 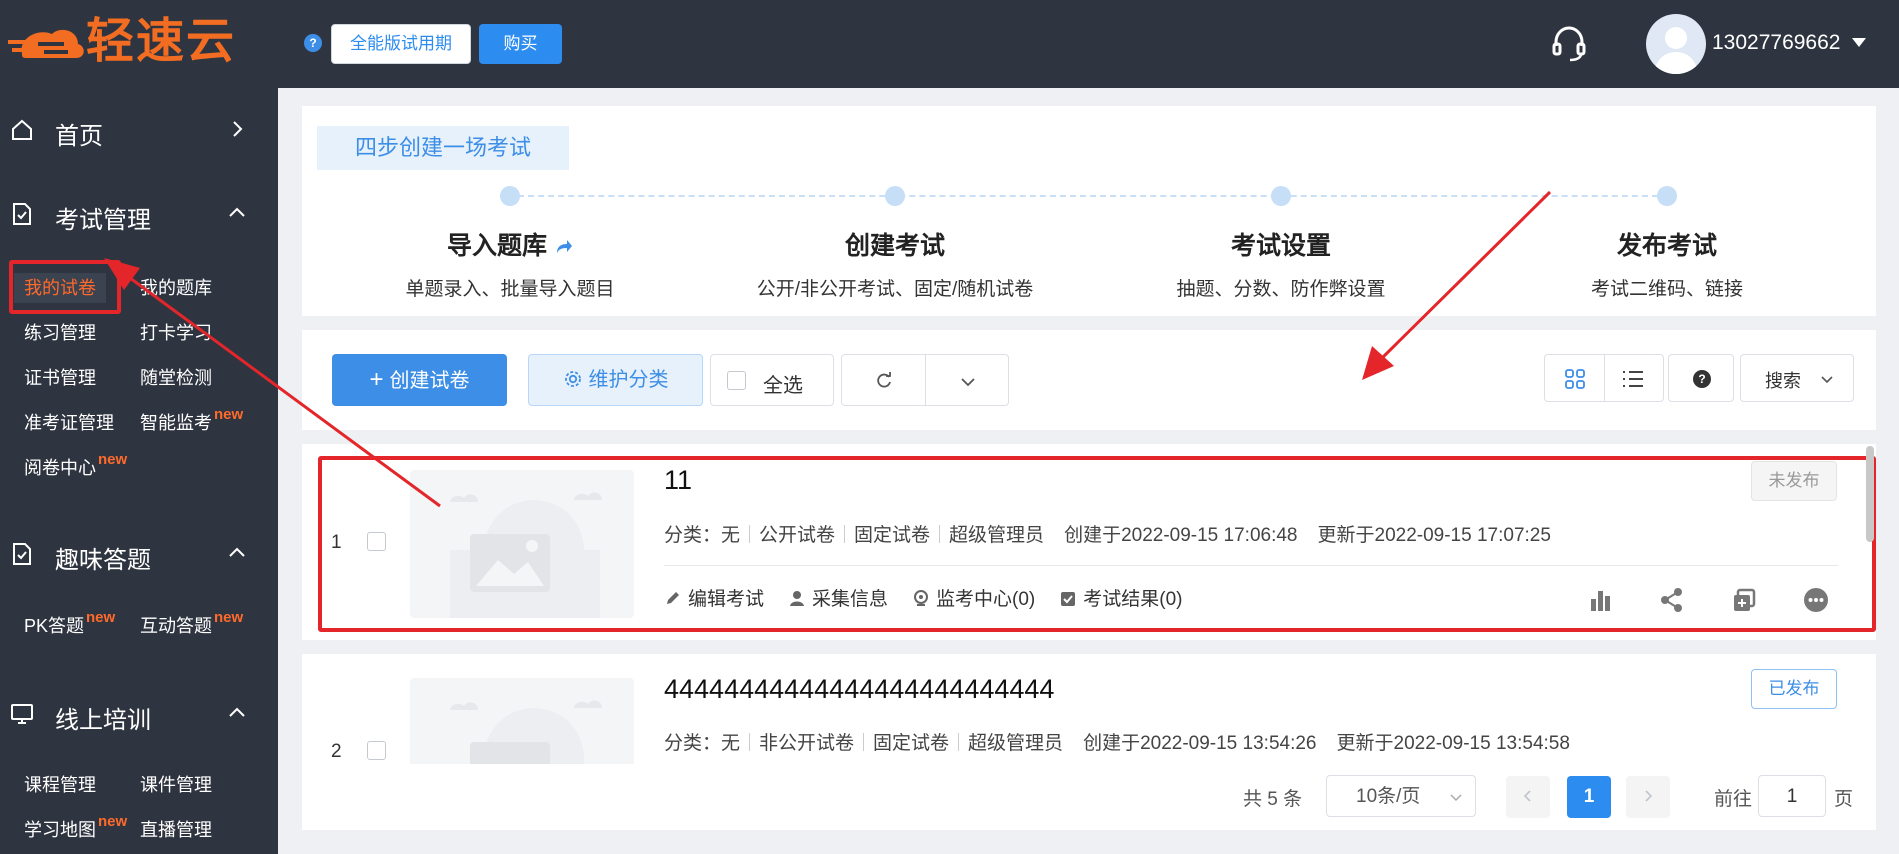 I want to click on exam-checkbox, so click(x=376, y=750).